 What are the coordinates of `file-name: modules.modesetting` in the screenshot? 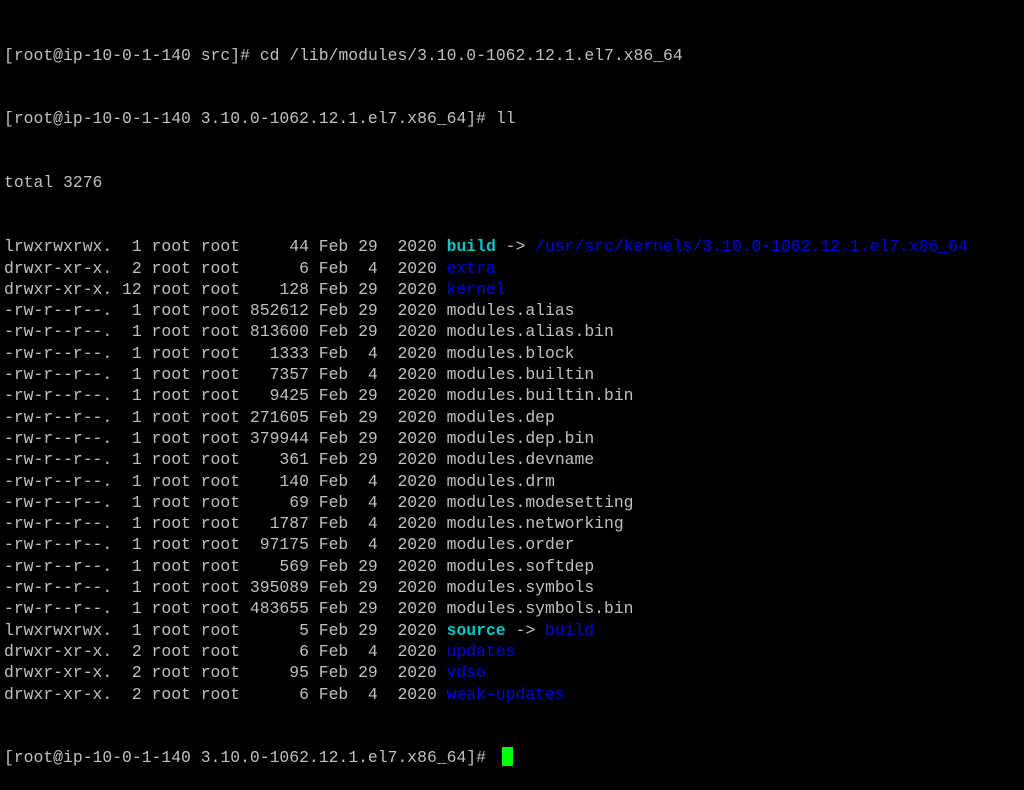 It's located at (540, 502).